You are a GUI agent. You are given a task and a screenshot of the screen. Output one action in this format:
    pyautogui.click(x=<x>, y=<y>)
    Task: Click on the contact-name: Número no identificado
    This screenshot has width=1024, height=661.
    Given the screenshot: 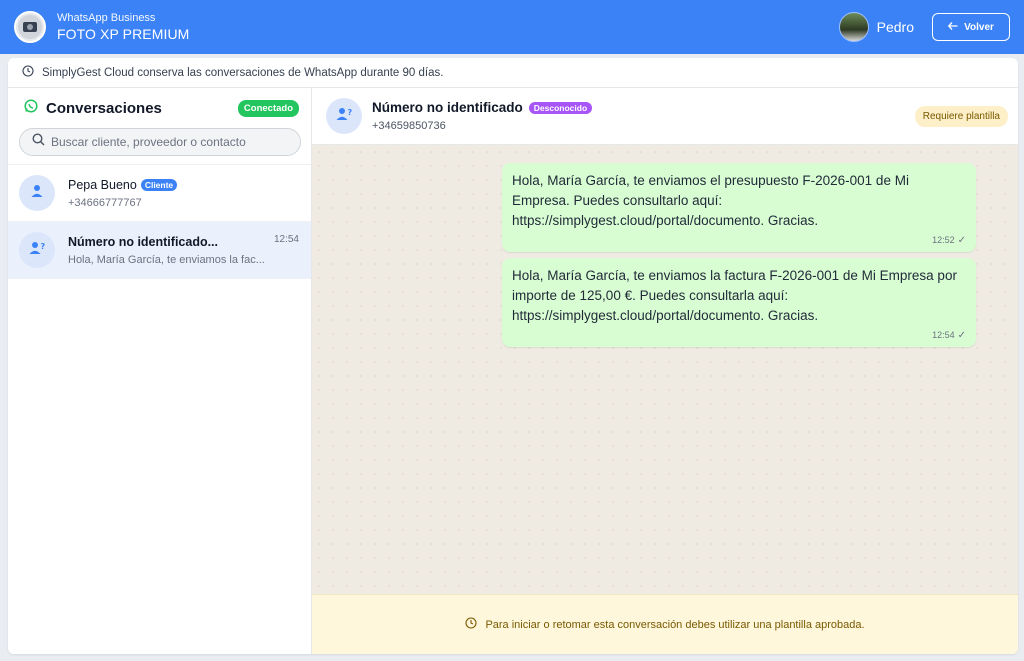 What is the action you would take?
    pyautogui.click(x=447, y=107)
    